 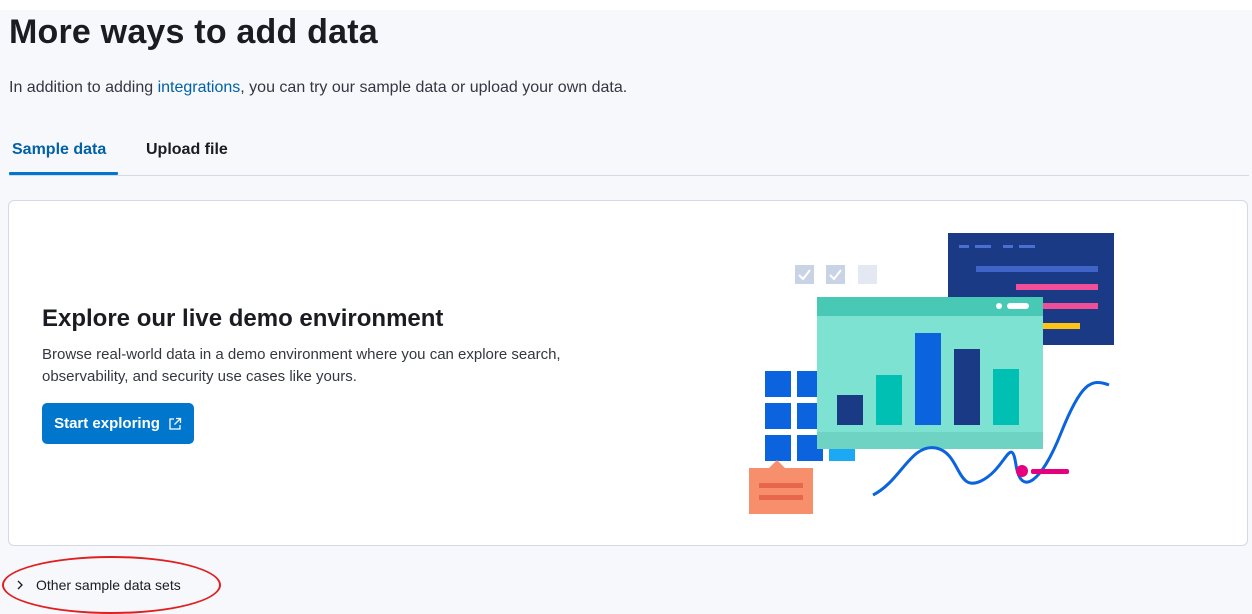 What do you see at coordinates (59, 150) in the screenshot?
I see `tab-sample-data: Sample data` at bounding box center [59, 150].